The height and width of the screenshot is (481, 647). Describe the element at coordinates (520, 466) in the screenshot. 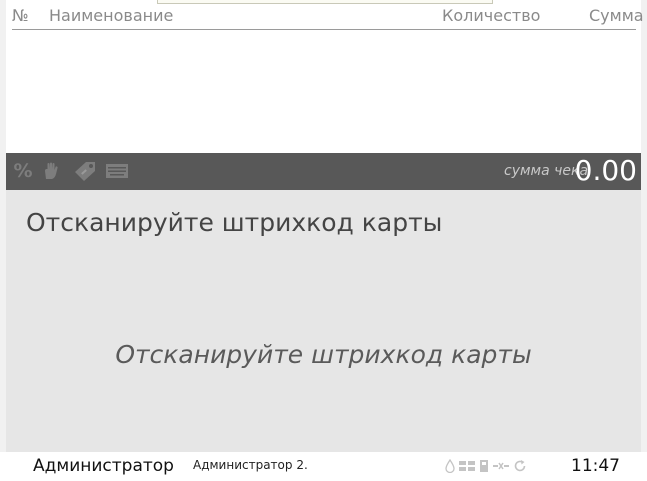

I see `sync-icon` at that location.